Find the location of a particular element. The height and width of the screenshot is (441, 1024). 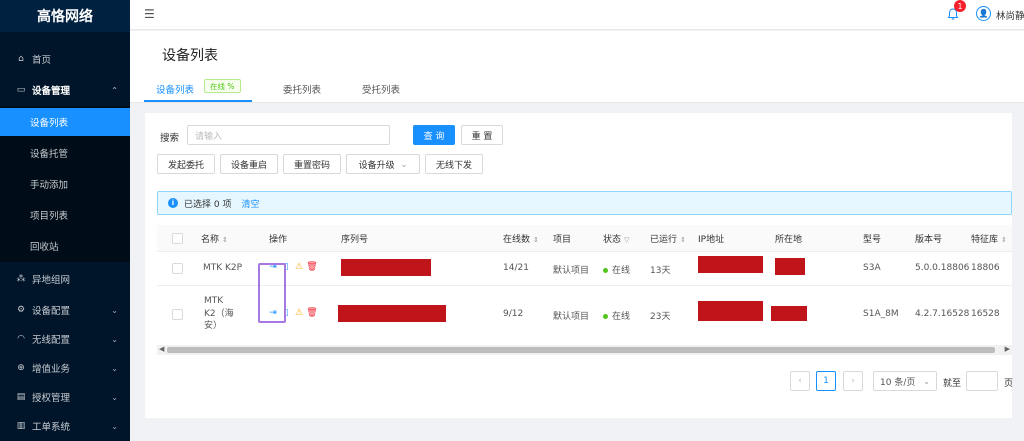

sidebar-item-device-config: ⚙ 设备配置 ⌄ is located at coordinates (65, 310).